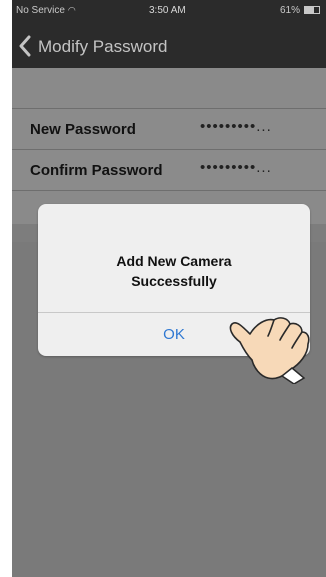 The width and height of the screenshot is (326, 577). I want to click on alert-title: Add New Camera Successfully, so click(174, 271).